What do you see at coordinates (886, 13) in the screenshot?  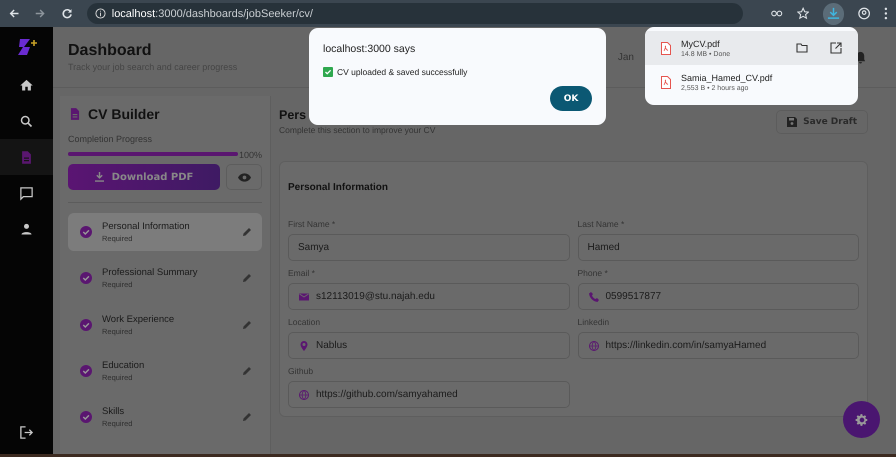 I see `more-menu-icon` at bounding box center [886, 13].